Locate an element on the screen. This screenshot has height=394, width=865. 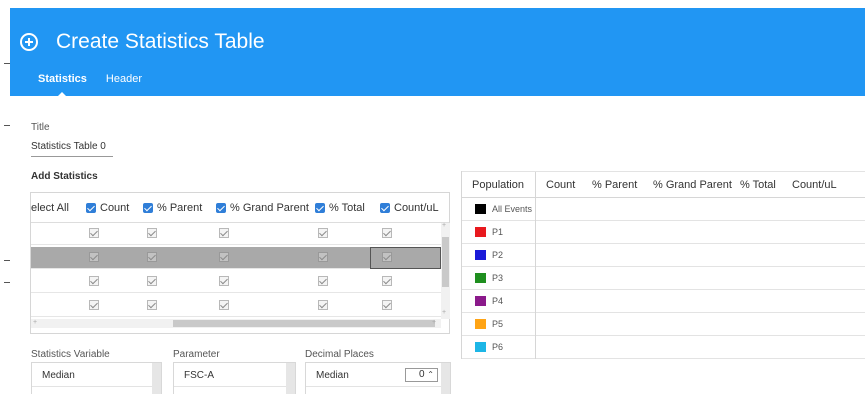
table-row: P3 is located at coordinates (663, 278).